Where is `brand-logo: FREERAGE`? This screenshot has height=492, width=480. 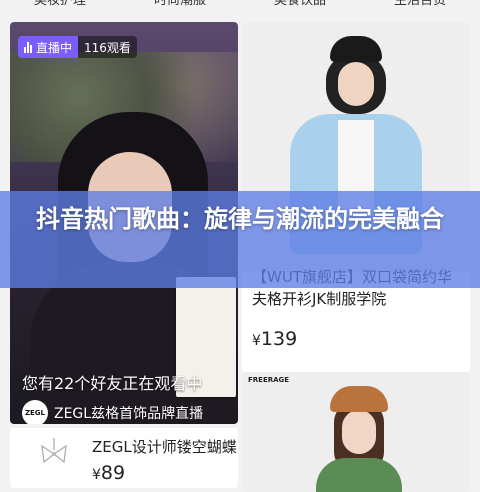
brand-logo: FREERAGE is located at coordinates (269, 380).